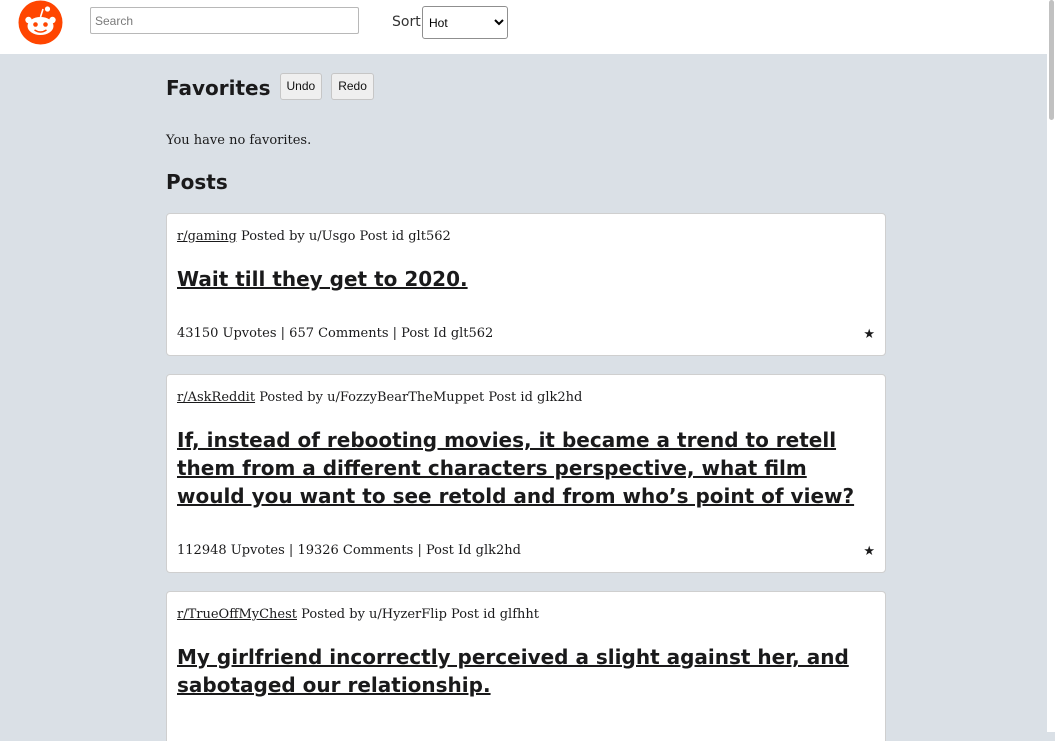 The image size is (1055, 741). I want to click on no-favorites-text: You have no favorites., so click(239, 140).